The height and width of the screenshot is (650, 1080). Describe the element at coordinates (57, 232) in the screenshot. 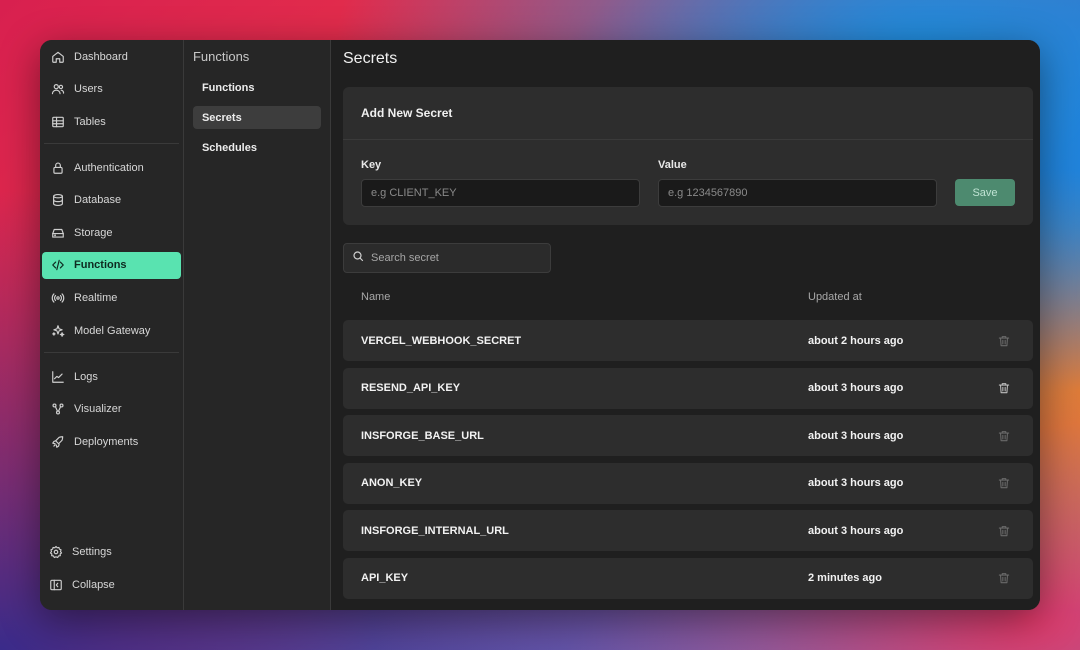

I see `storage-icon` at that location.